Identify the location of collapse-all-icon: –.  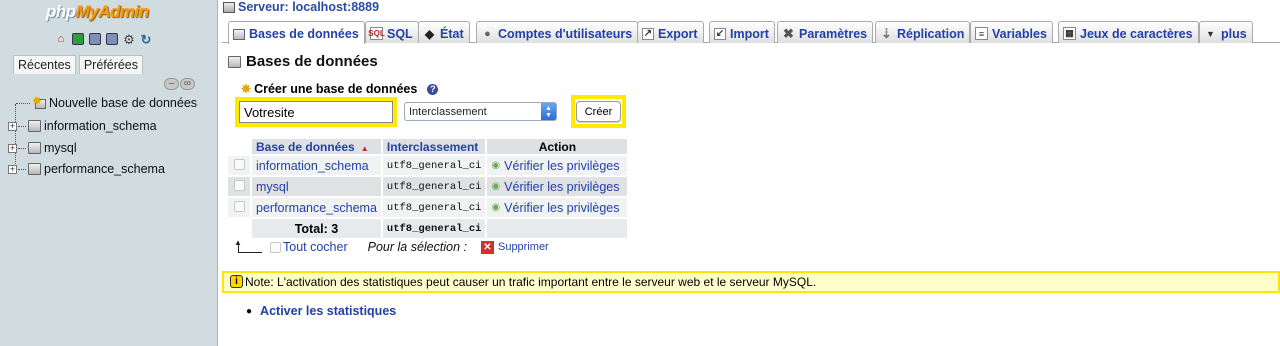
(171, 84).